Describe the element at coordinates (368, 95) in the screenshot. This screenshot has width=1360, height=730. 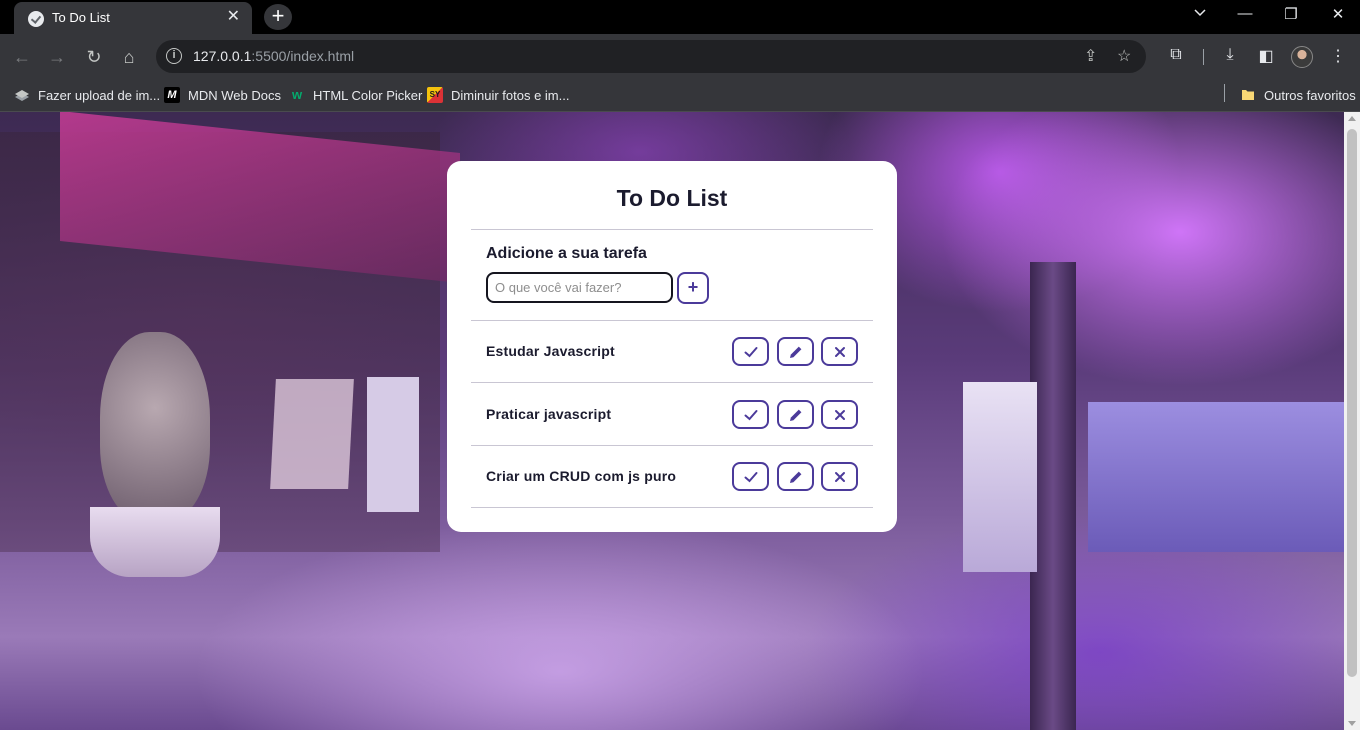
I see `bookmark-label: HTML Color Picker` at that location.